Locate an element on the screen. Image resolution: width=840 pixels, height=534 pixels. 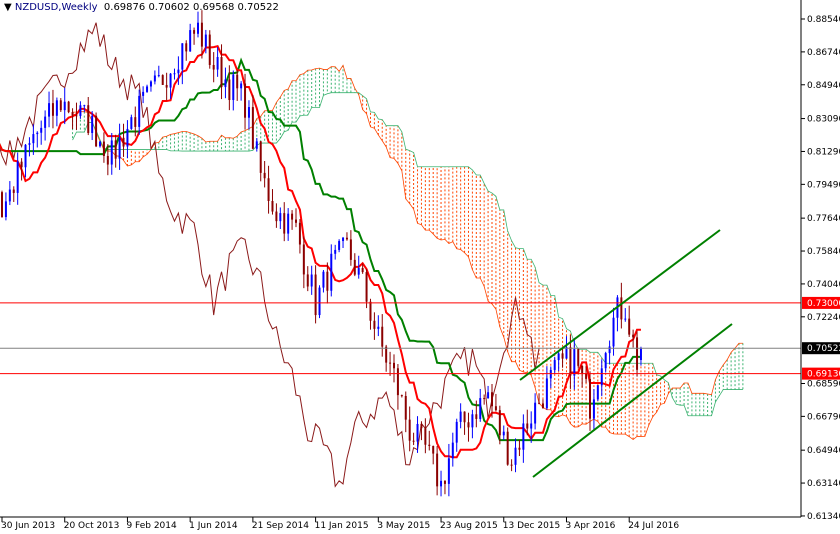
y-tick-label: 0.61340 is located at coordinates (823, 517).